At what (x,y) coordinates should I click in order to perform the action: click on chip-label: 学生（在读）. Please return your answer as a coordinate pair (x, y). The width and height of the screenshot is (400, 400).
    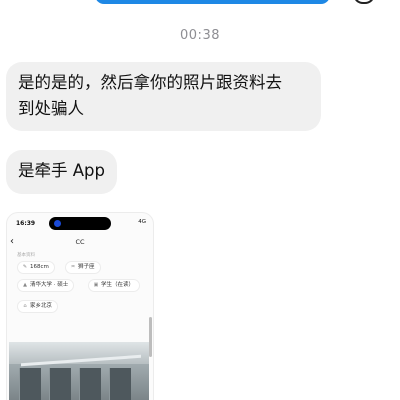
    Looking at the image, I should click on (118, 285).